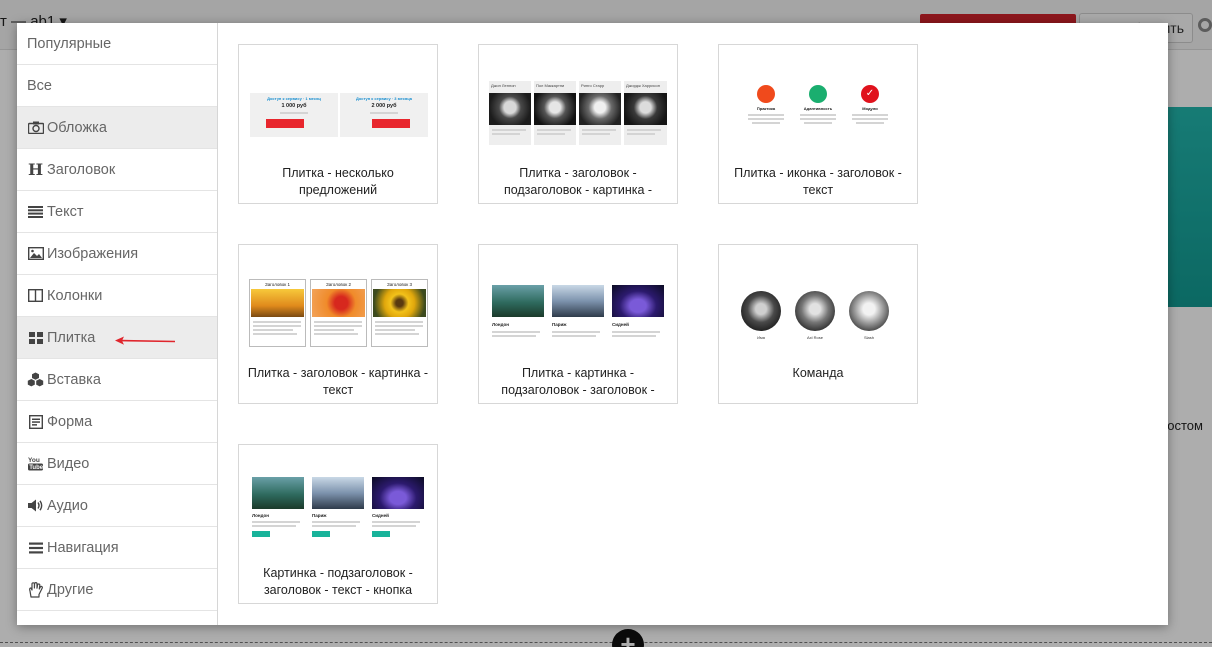 The image size is (1212, 647). What do you see at coordinates (68, 463) in the screenshot?
I see `sidebar-item-label: Видео` at bounding box center [68, 463].